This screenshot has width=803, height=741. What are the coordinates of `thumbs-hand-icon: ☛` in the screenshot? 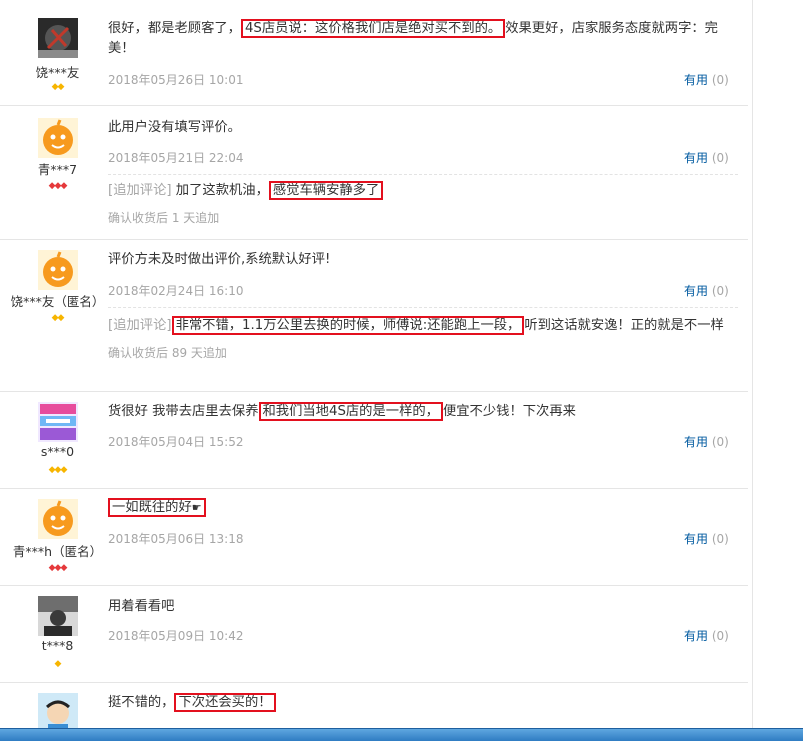 It's located at (196, 507).